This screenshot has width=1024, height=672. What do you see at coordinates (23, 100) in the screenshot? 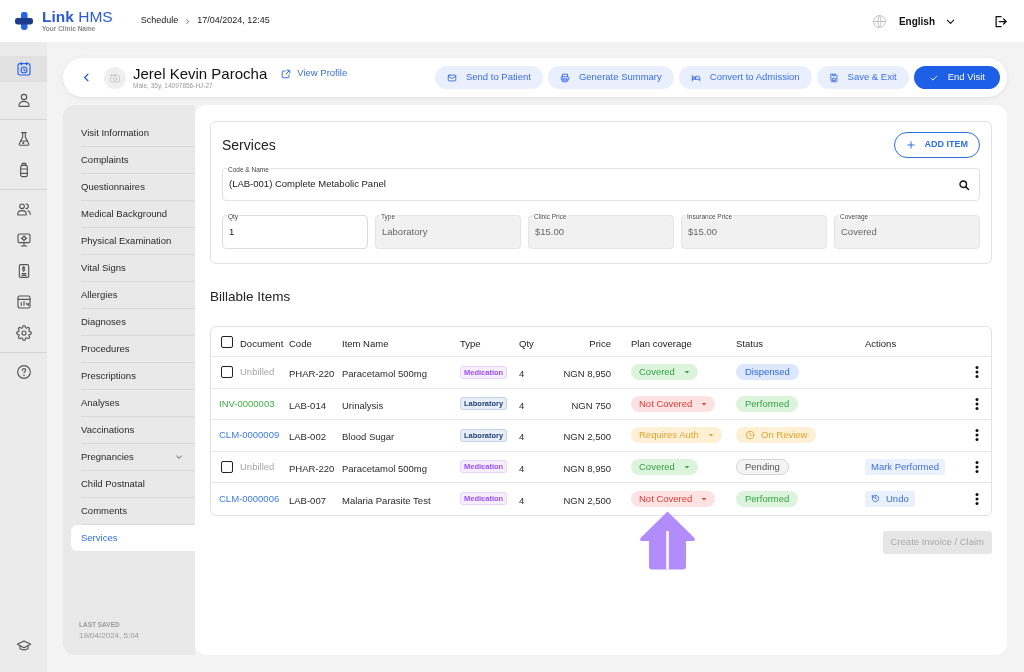
I see `person-icon` at bounding box center [23, 100].